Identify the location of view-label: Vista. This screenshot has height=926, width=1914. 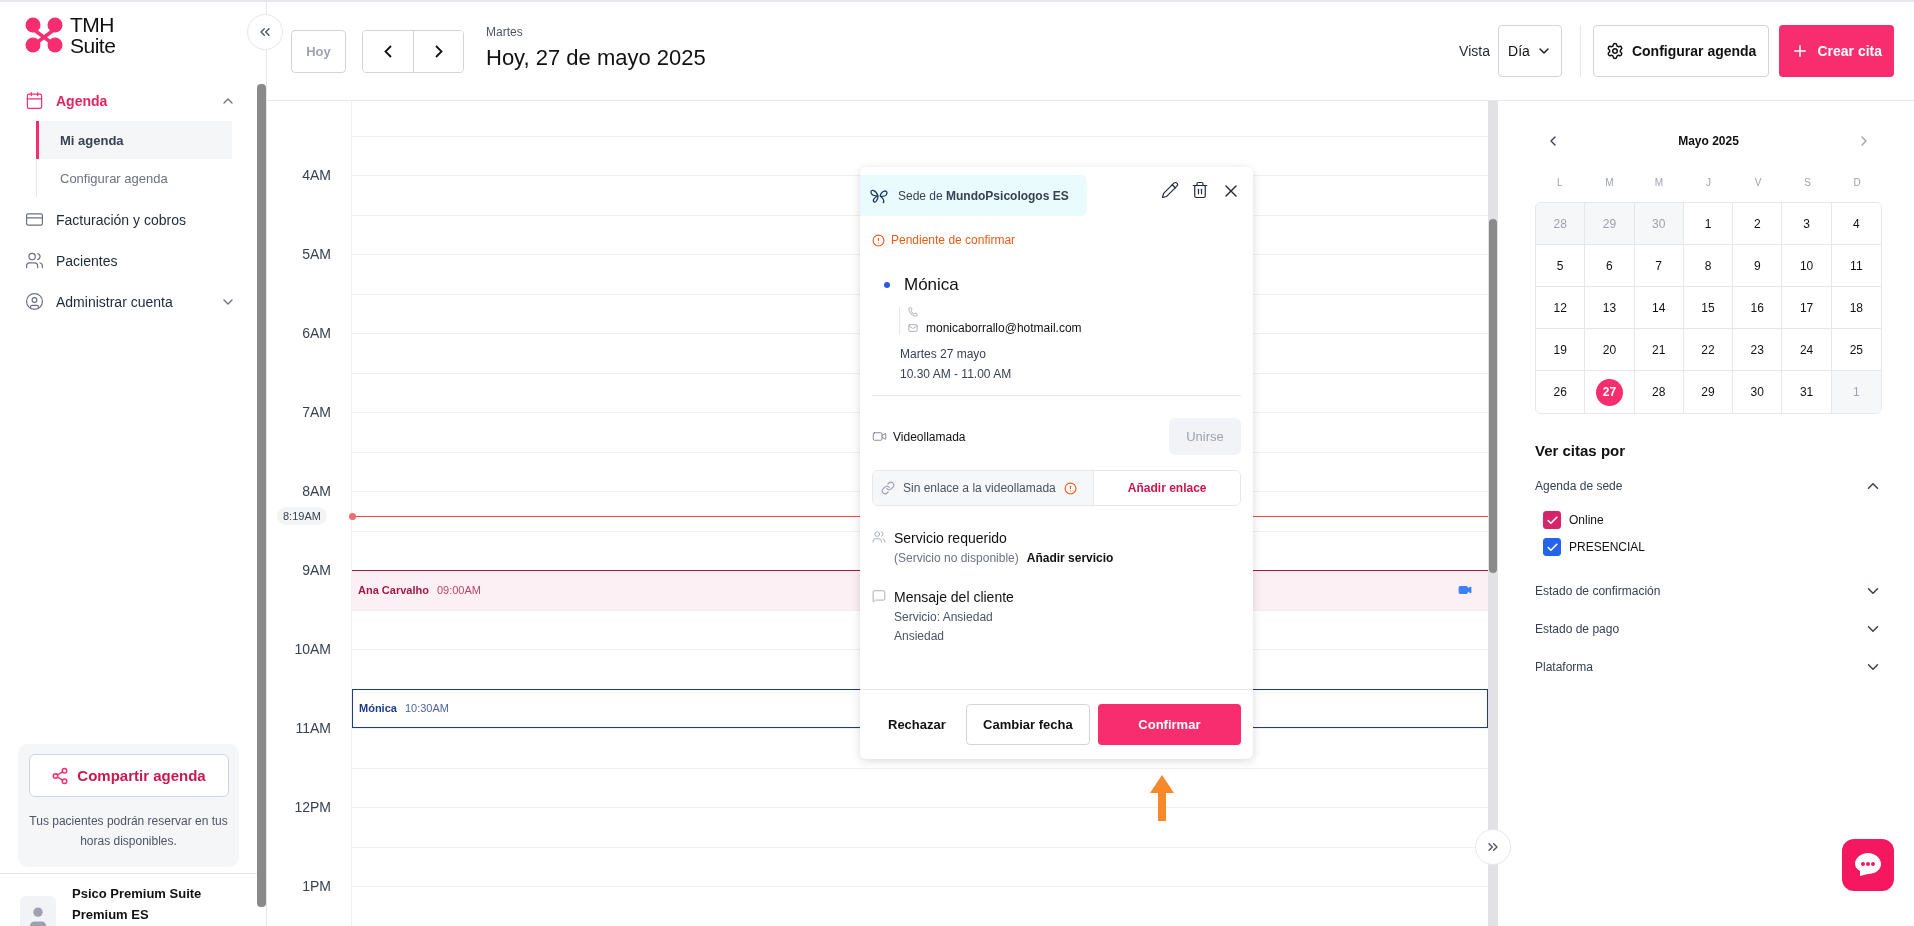
(1474, 51).